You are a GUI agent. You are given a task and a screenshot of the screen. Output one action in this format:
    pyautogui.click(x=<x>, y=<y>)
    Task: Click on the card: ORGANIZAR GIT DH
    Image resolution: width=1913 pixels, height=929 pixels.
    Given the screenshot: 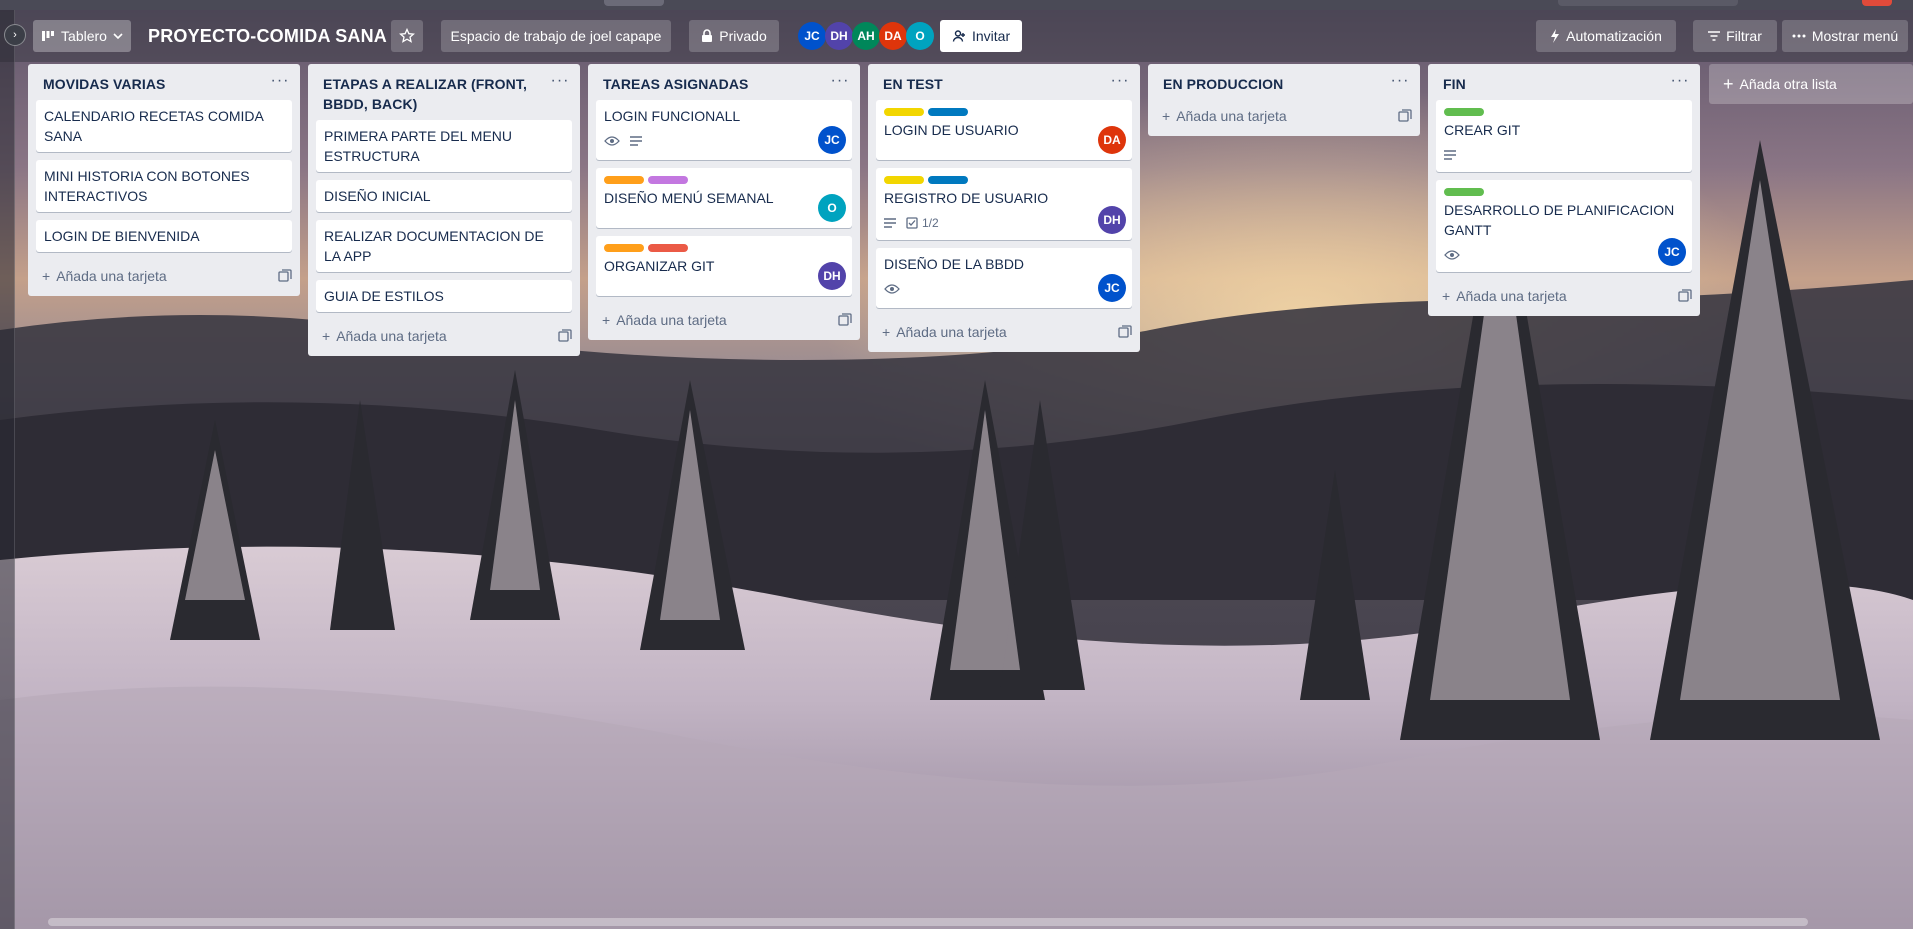 What is the action you would take?
    pyautogui.click(x=724, y=266)
    